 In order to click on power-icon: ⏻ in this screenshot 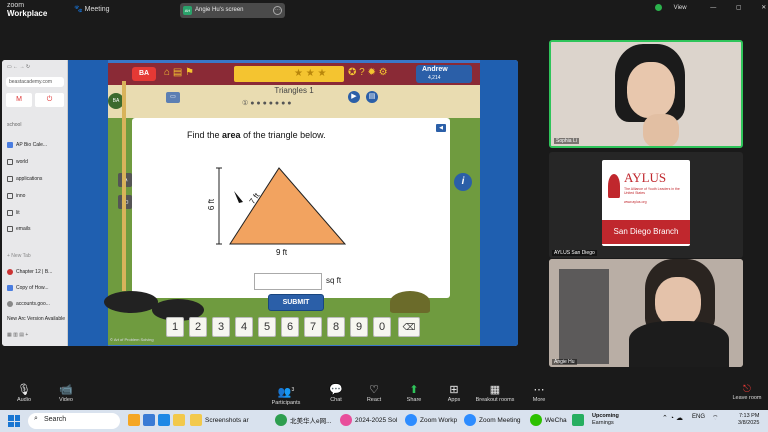, I will do `click(49, 100)`.